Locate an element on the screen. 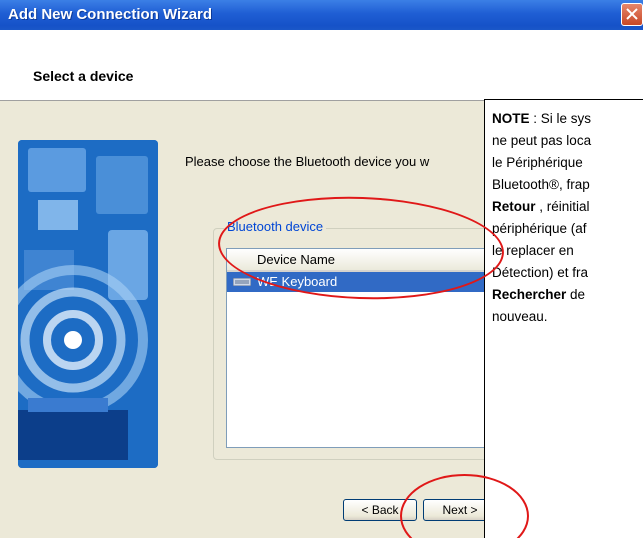 This screenshot has width=643, height=538. note-label: NOTE is located at coordinates (511, 118).